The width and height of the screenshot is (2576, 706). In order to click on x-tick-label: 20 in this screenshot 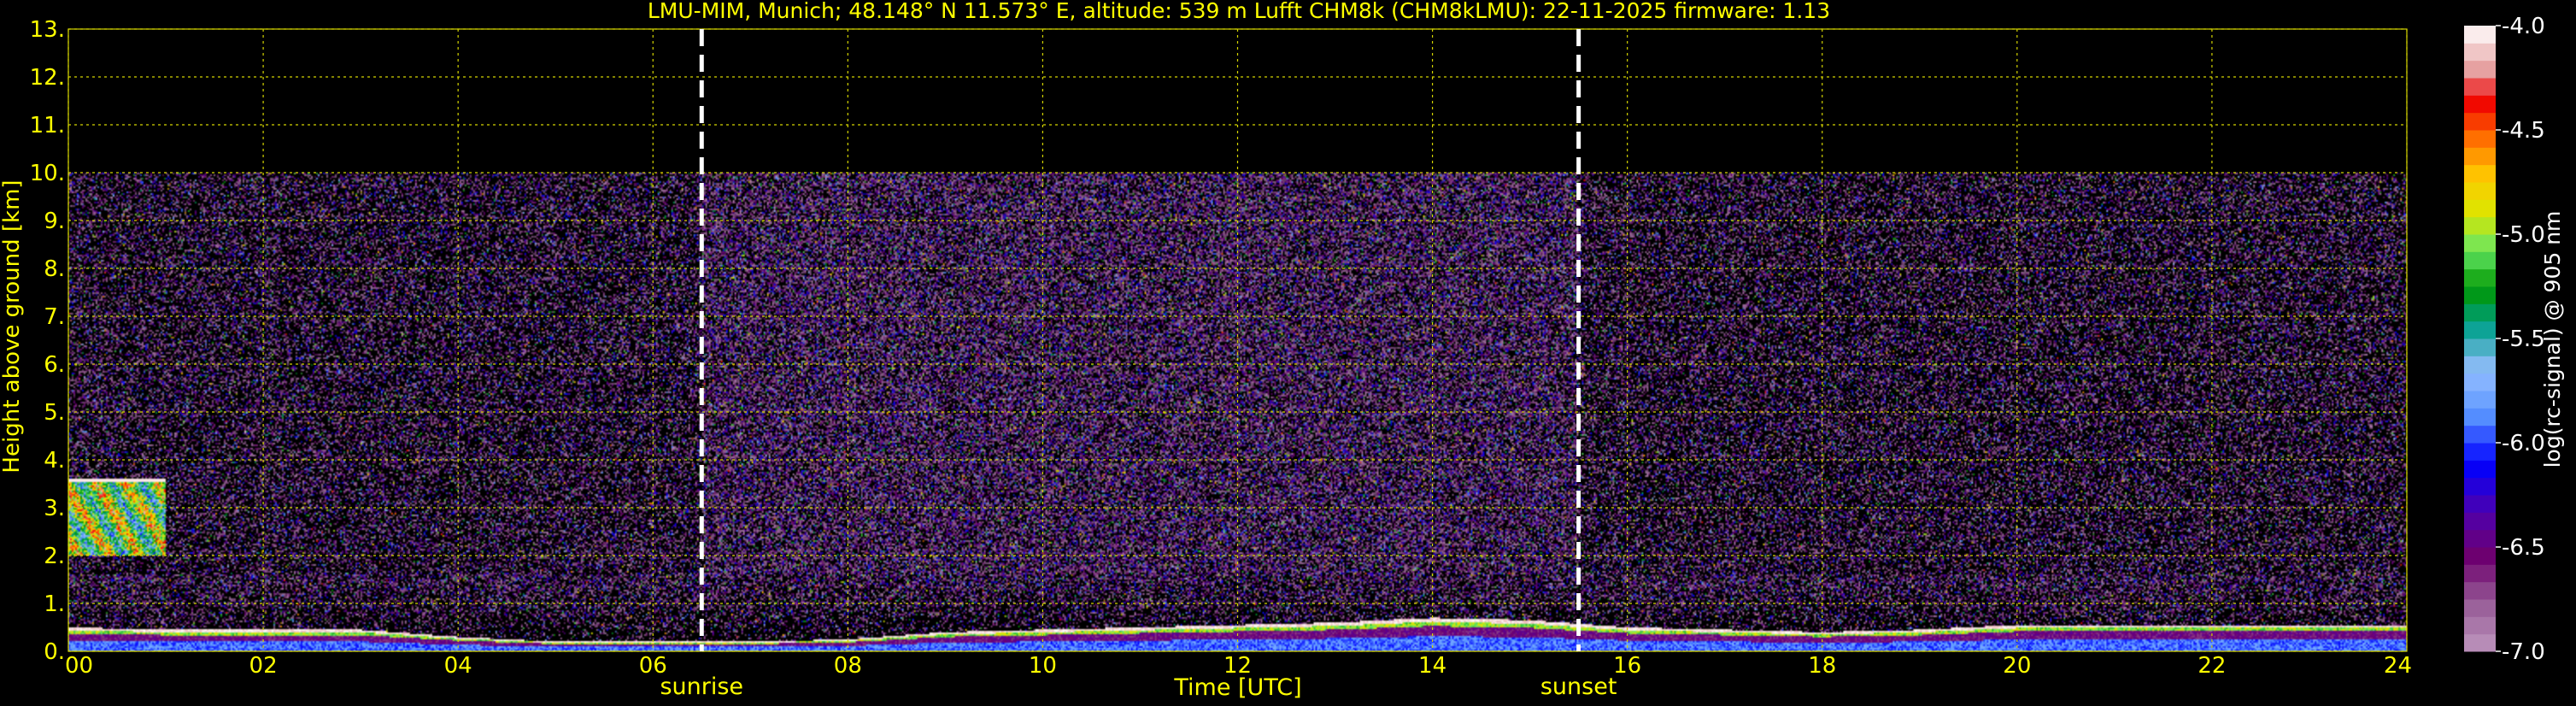, I will do `click(2017, 666)`.